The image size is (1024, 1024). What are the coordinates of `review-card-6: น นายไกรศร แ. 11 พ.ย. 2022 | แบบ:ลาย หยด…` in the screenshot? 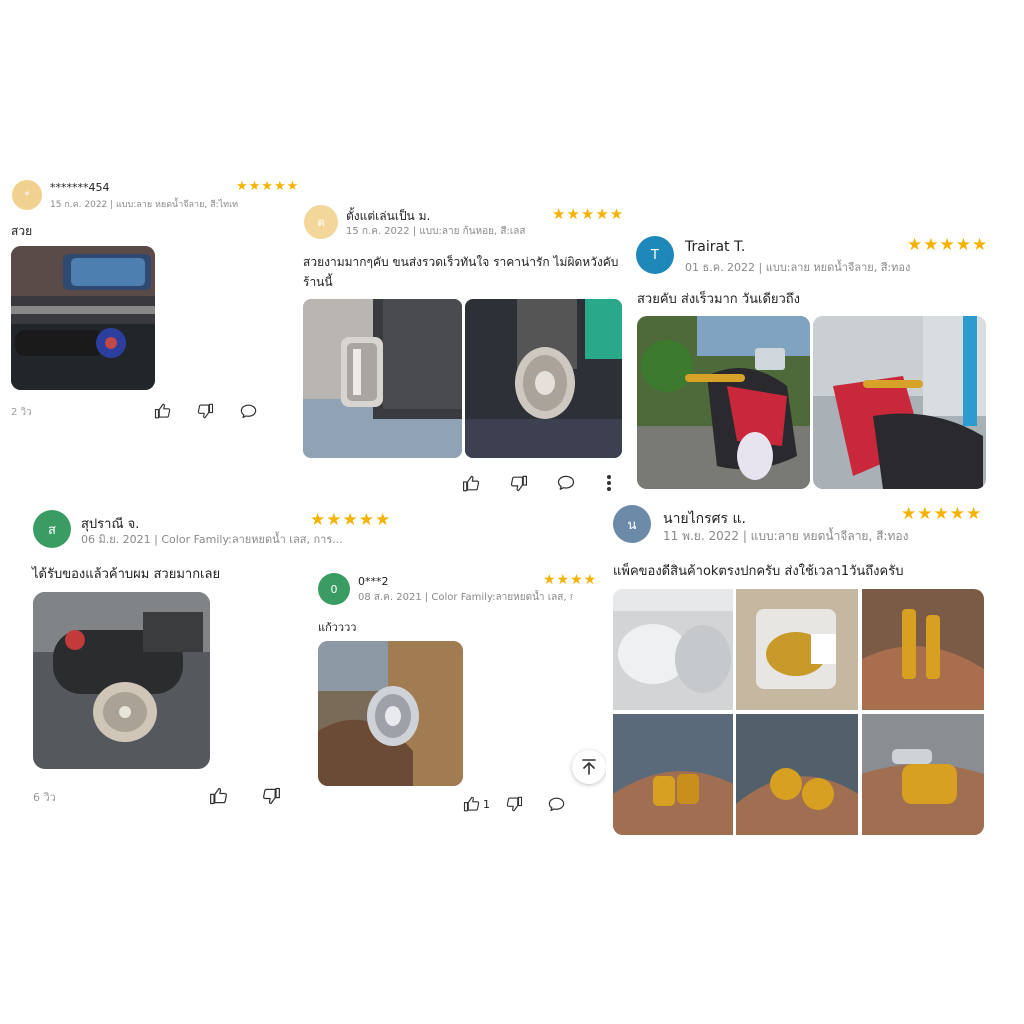 It's located at (799, 675).